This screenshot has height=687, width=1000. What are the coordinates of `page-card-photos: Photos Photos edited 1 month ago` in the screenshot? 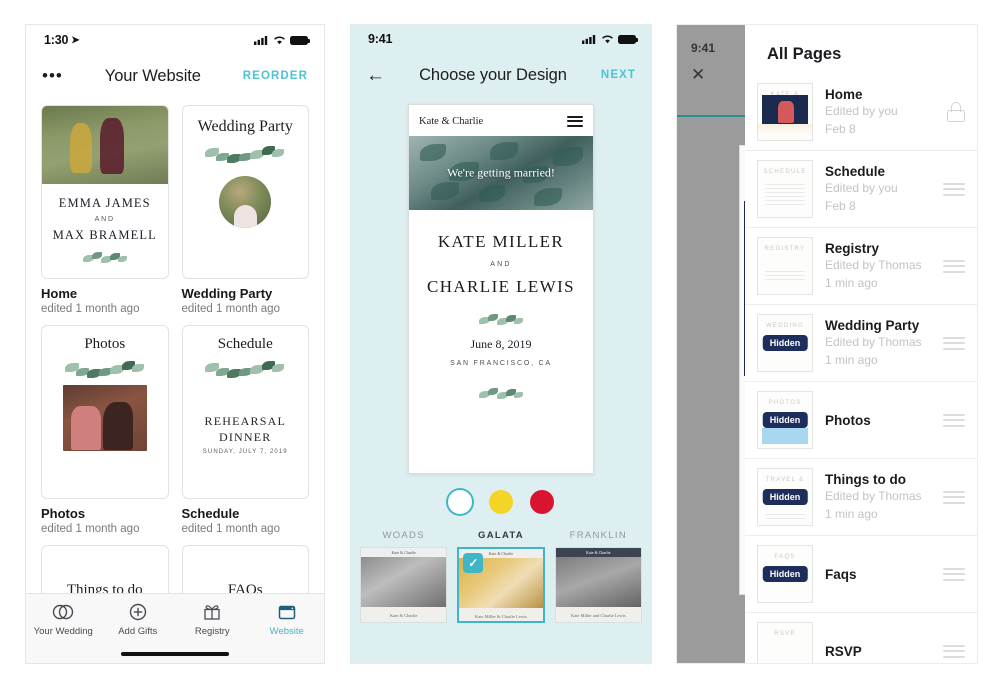 It's located at (105, 430).